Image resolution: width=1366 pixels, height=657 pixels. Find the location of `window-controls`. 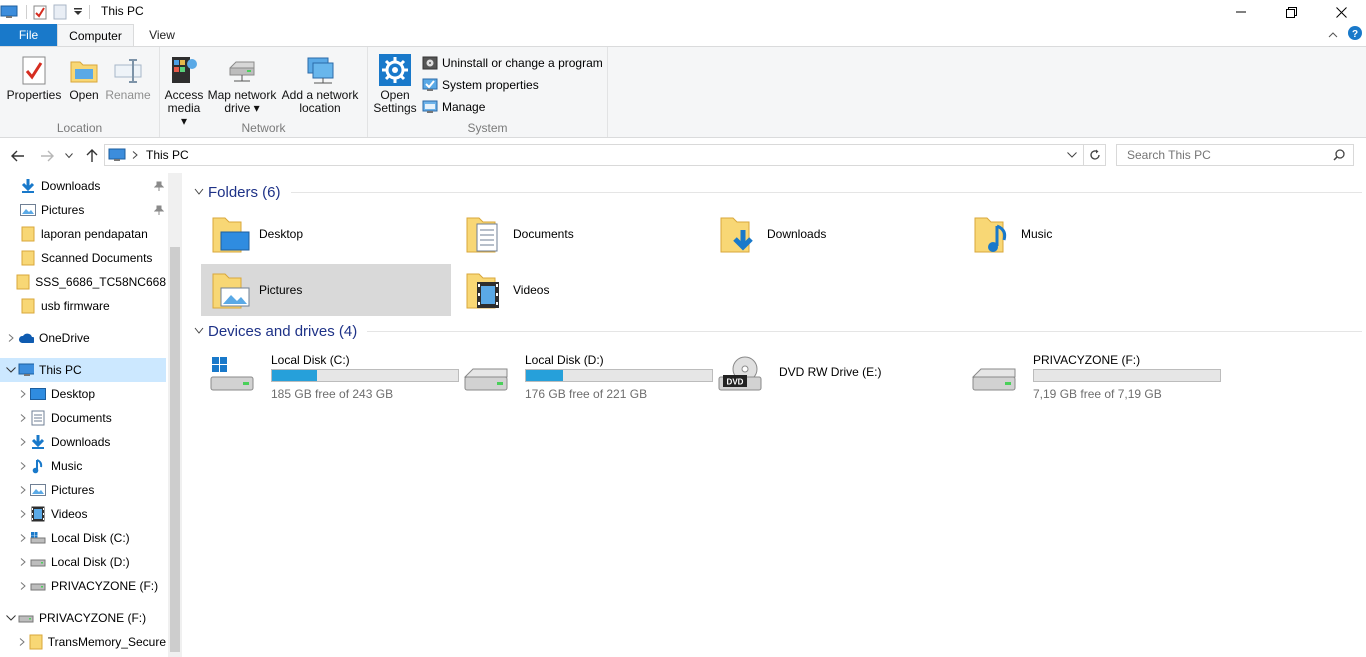

window-controls is located at coordinates (1291, 12).